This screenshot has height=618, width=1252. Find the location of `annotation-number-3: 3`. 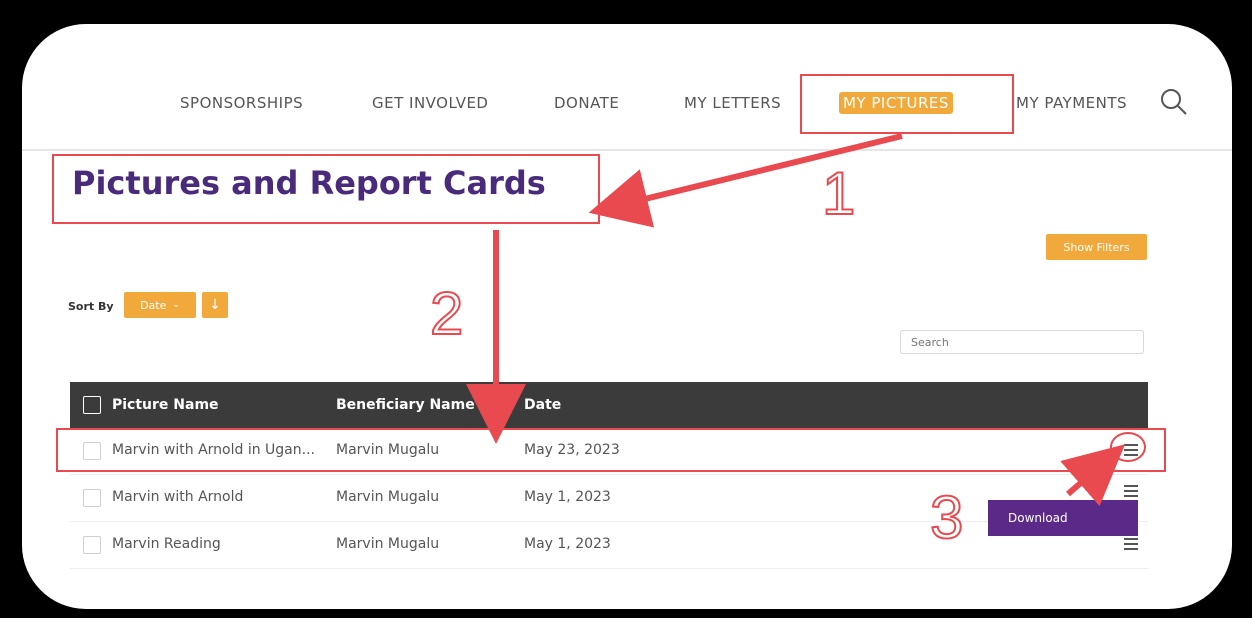

annotation-number-3: 3 is located at coordinates (946, 517).